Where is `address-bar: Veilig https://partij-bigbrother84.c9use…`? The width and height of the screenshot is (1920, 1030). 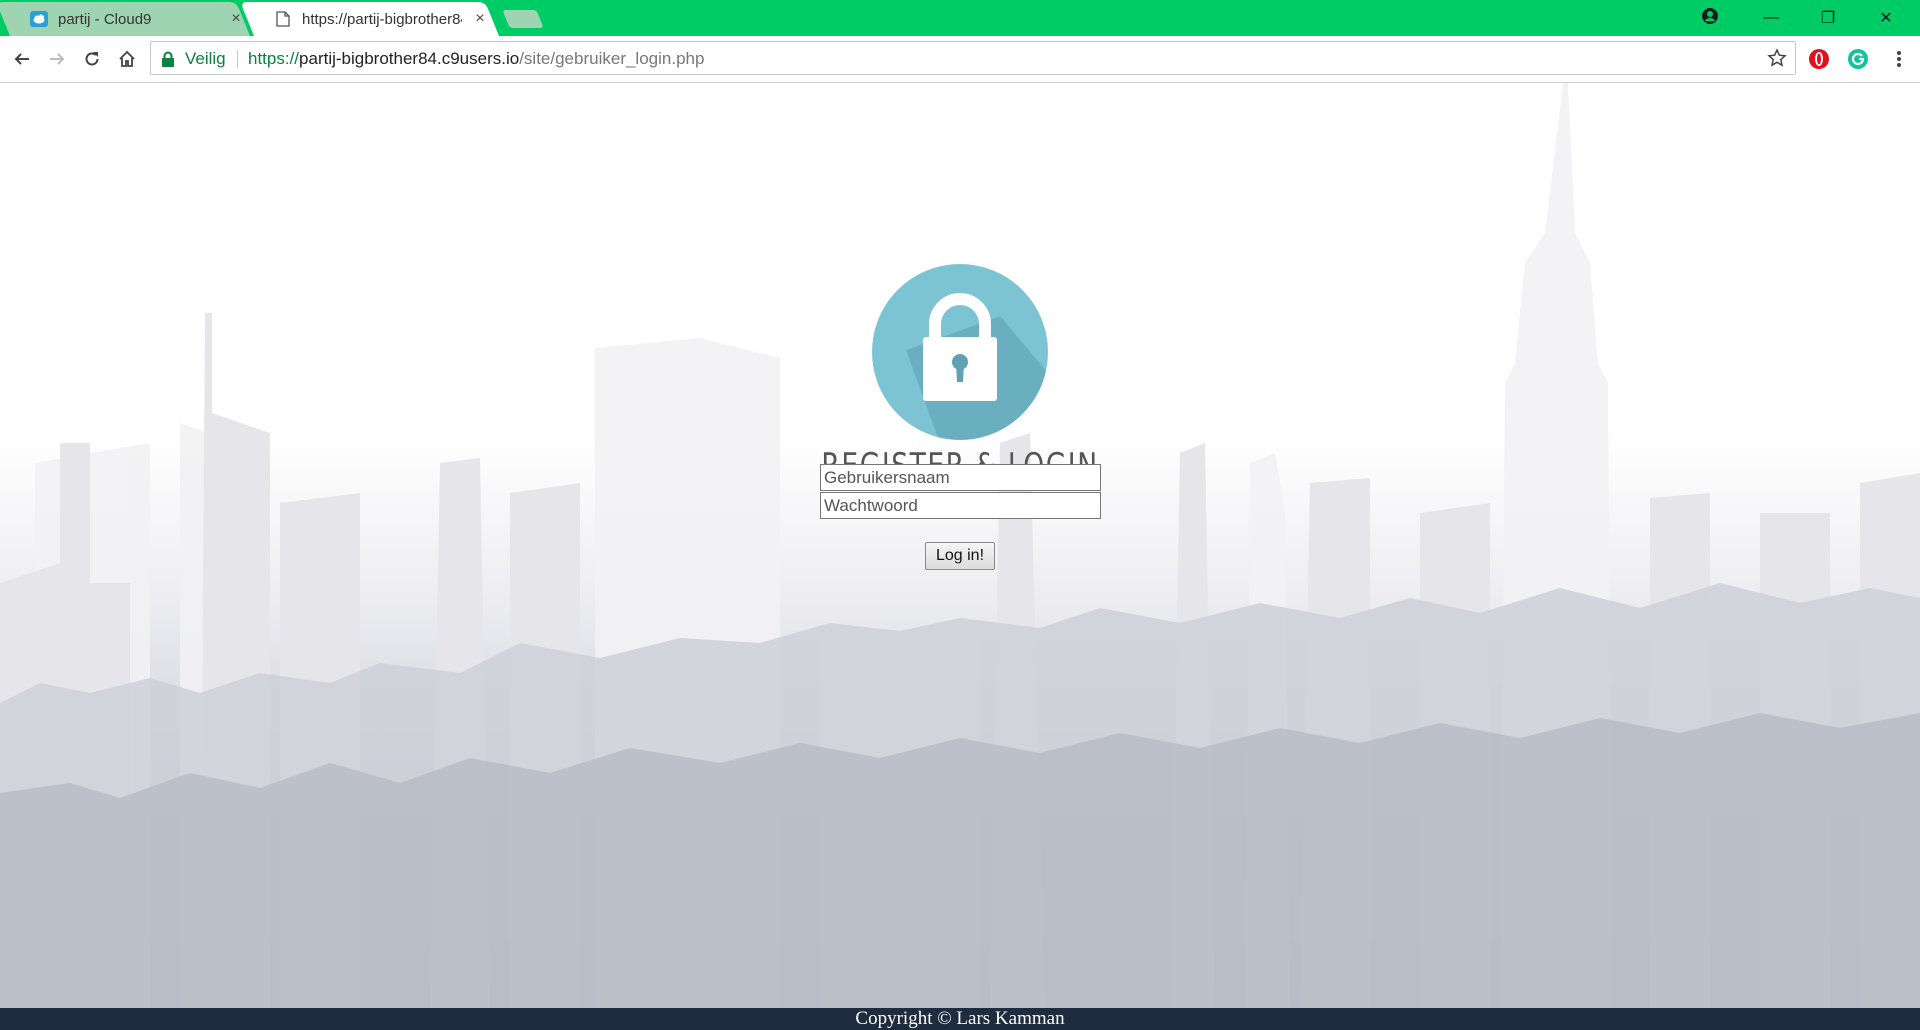 address-bar: Veilig https://partij-bigbrother84.c9use… is located at coordinates (973, 58).